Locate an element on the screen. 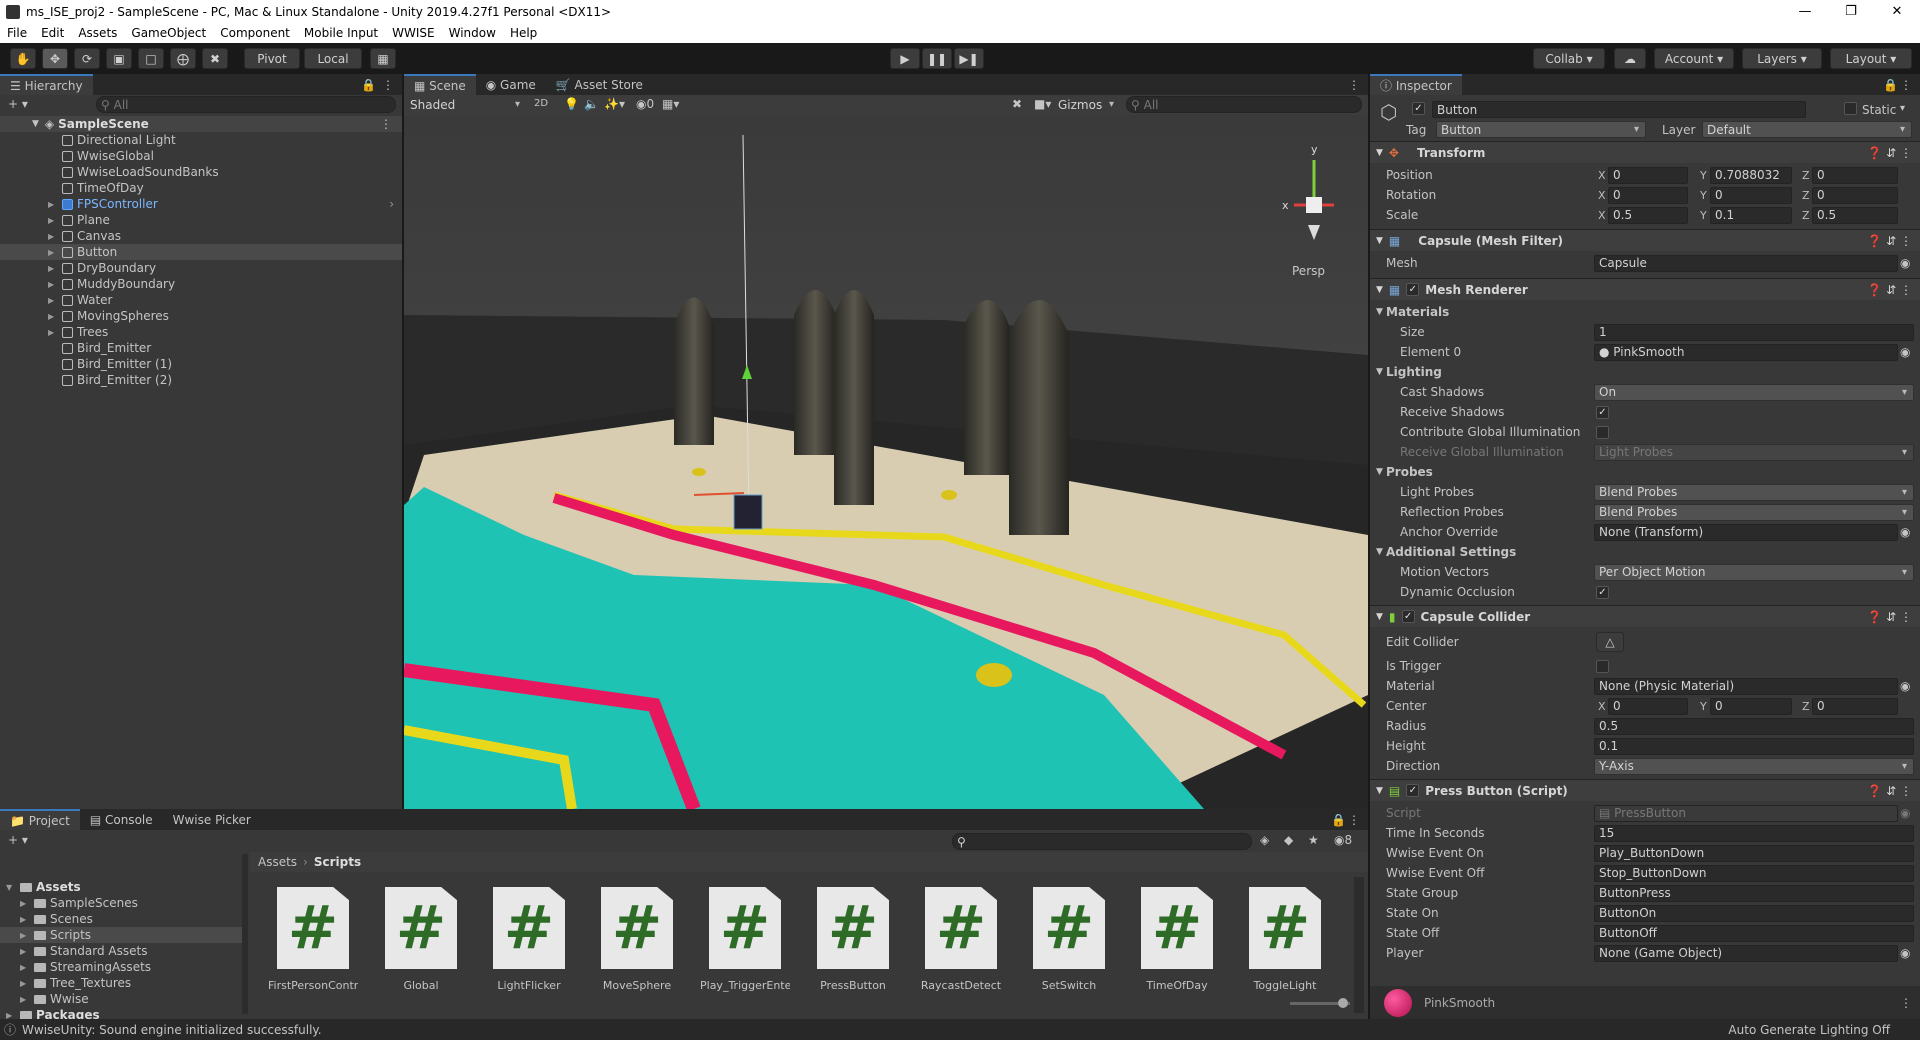  menu-file: File is located at coordinates (17, 33).